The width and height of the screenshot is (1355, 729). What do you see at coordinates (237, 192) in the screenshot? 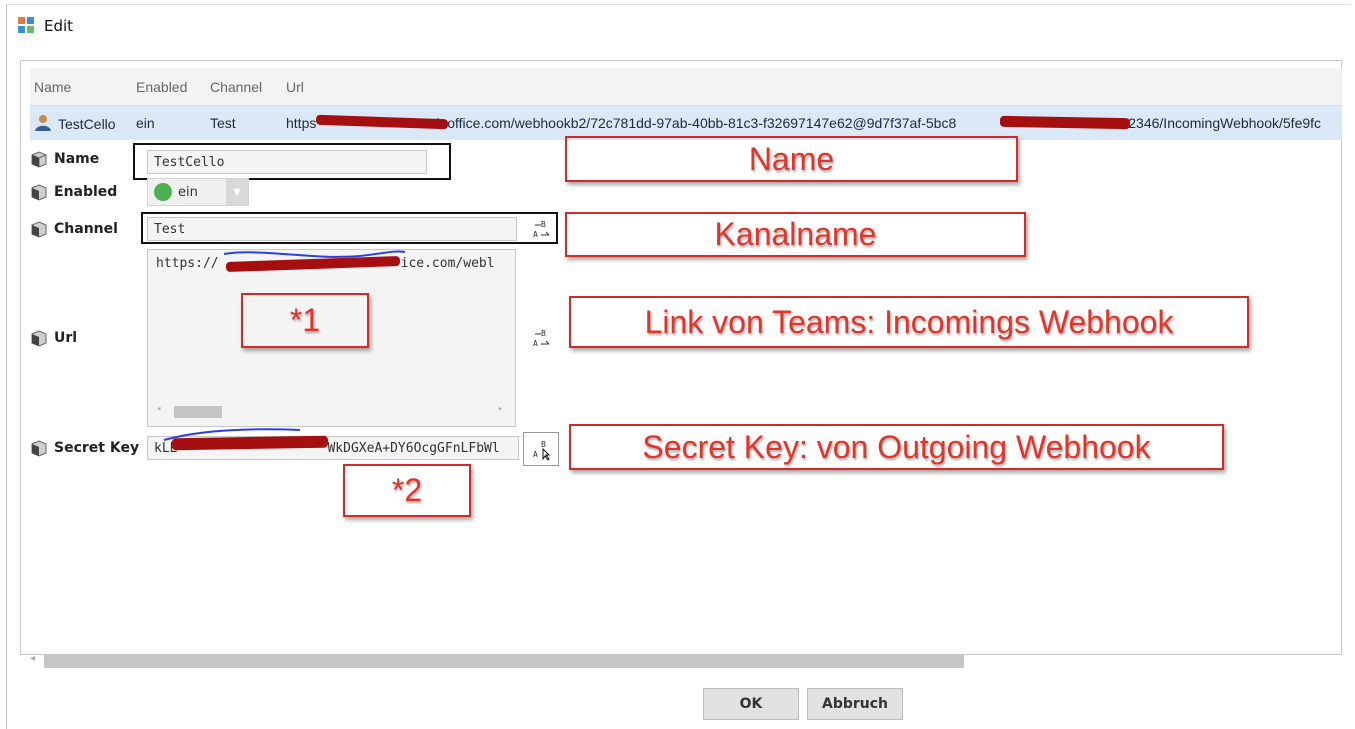
I see `chevron-down-icon: ▼` at bounding box center [237, 192].